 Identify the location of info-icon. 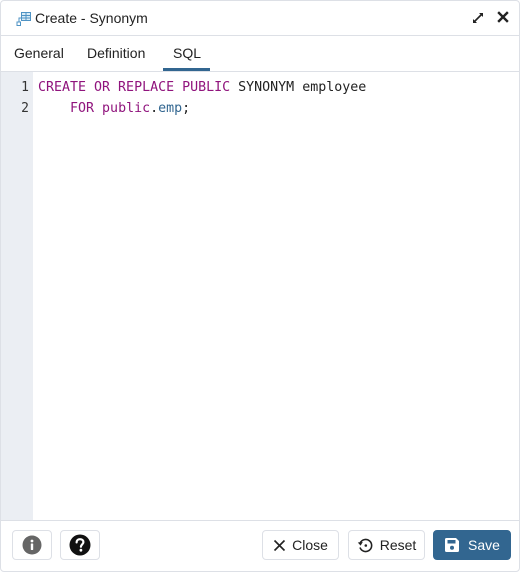
(32, 545).